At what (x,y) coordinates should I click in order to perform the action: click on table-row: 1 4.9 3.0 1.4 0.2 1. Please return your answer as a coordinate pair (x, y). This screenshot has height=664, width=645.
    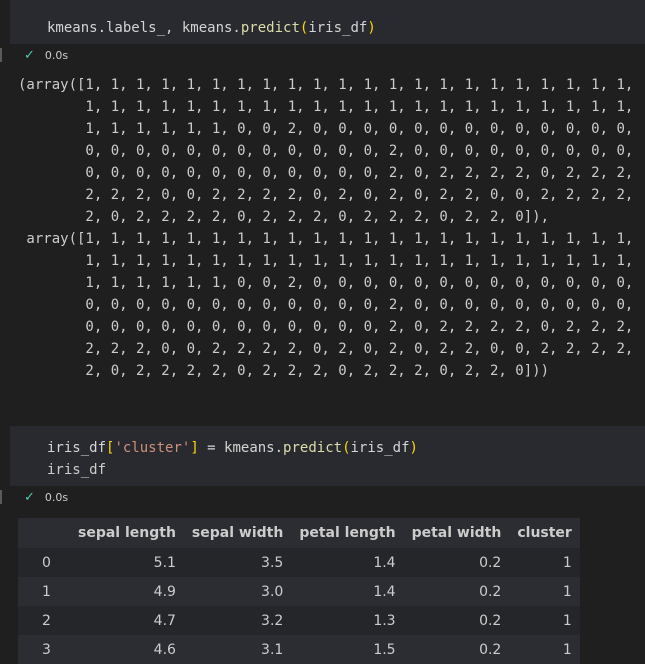
    Looking at the image, I should click on (299, 591).